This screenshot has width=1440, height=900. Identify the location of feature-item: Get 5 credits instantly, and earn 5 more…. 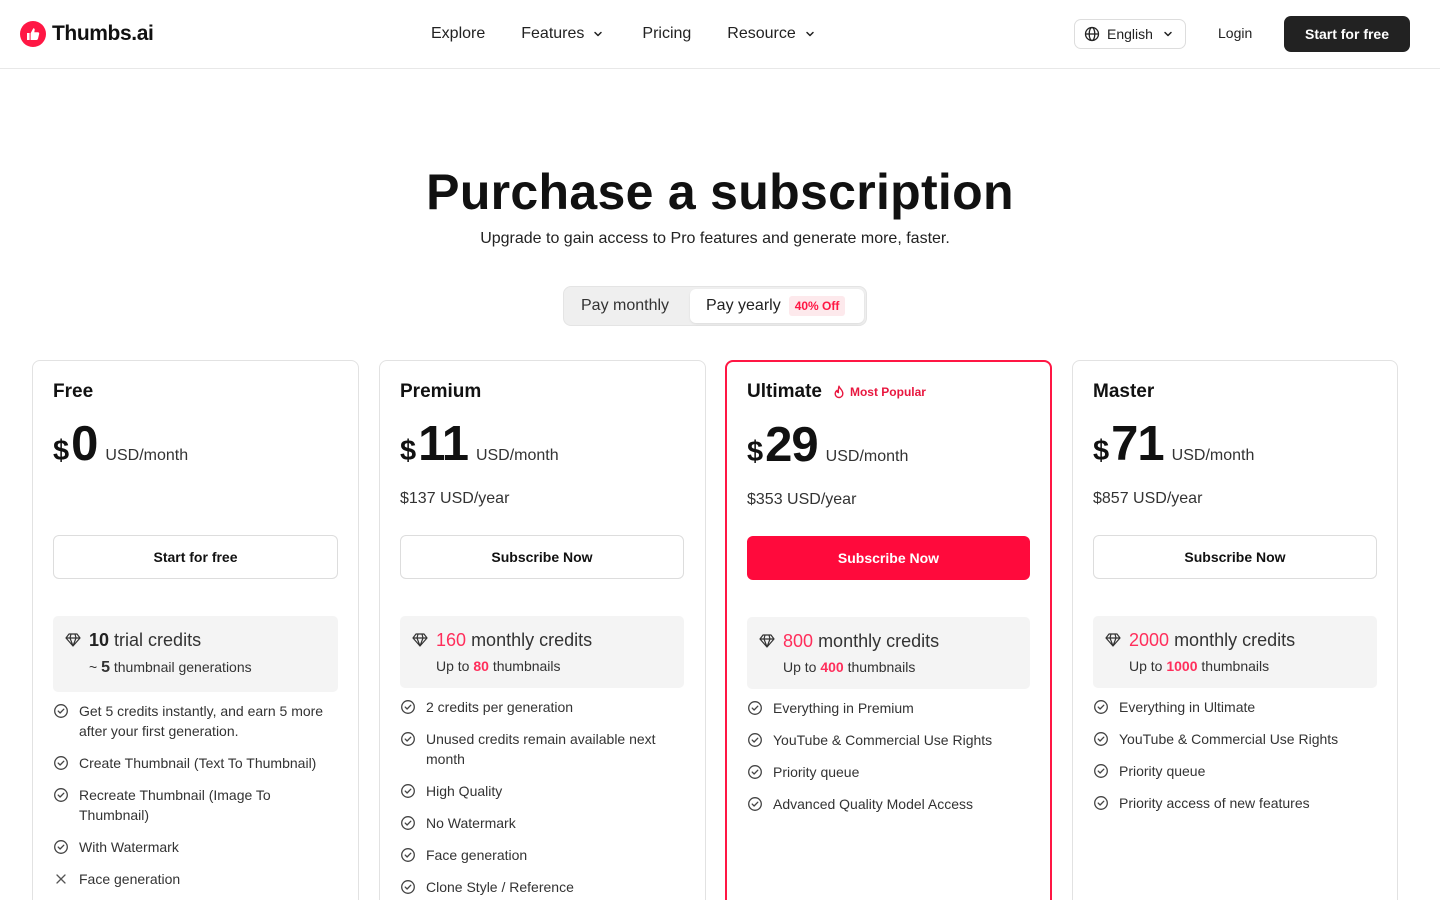
(195, 721).